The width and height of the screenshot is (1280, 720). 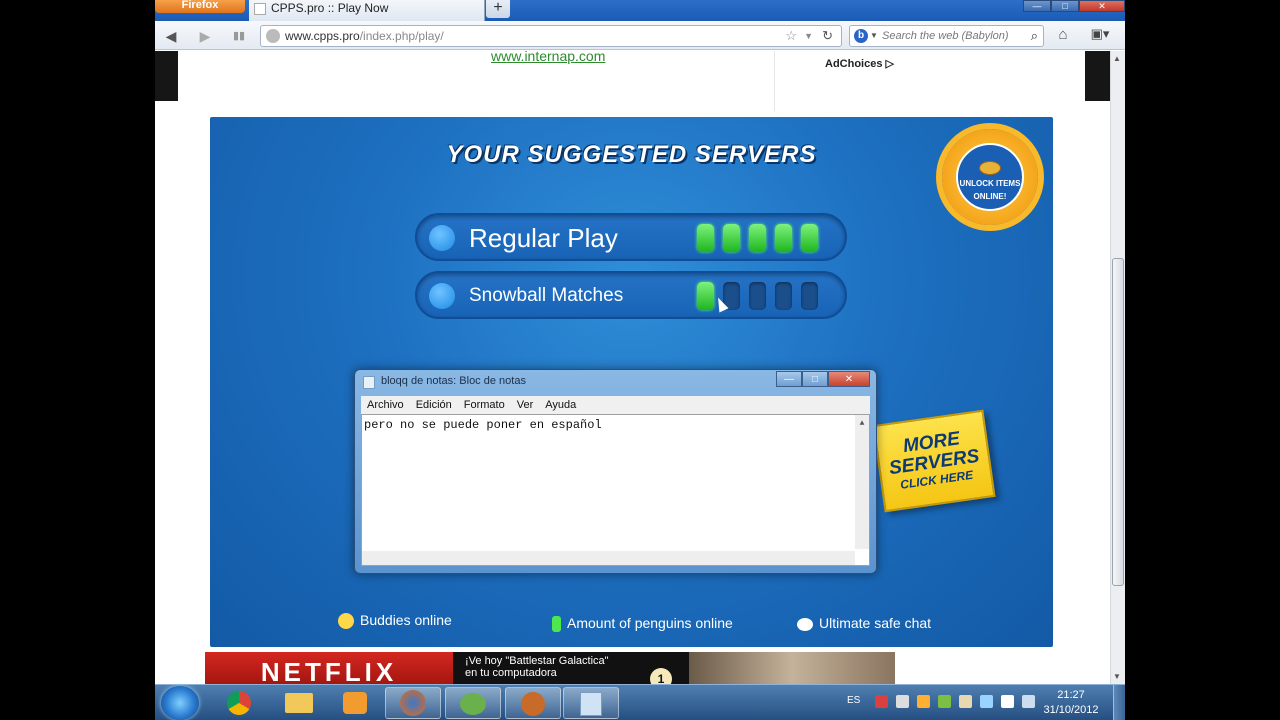 What do you see at coordinates (1117, 676) in the screenshot?
I see `scroll-down-arrow-icon: ▼` at bounding box center [1117, 676].